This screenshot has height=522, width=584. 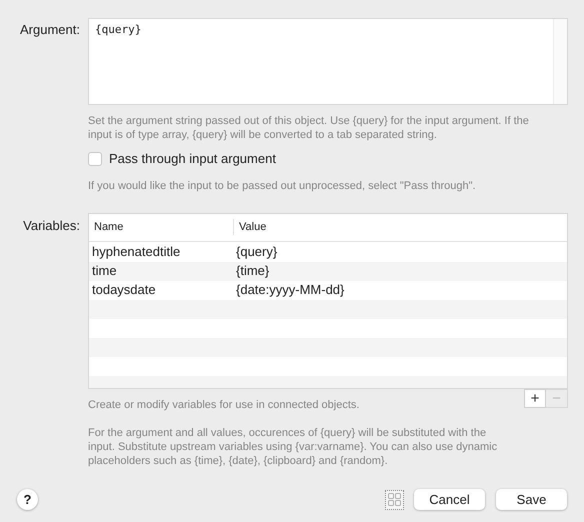 I want to click on column-header: Name, so click(x=109, y=226).